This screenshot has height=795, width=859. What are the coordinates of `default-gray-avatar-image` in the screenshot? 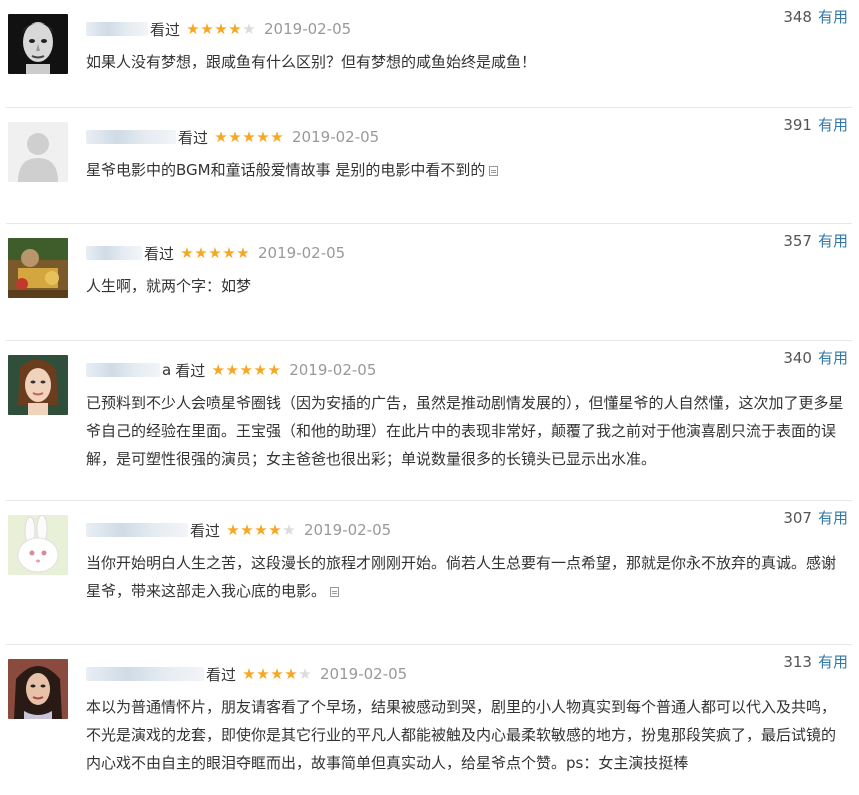 It's located at (38, 152).